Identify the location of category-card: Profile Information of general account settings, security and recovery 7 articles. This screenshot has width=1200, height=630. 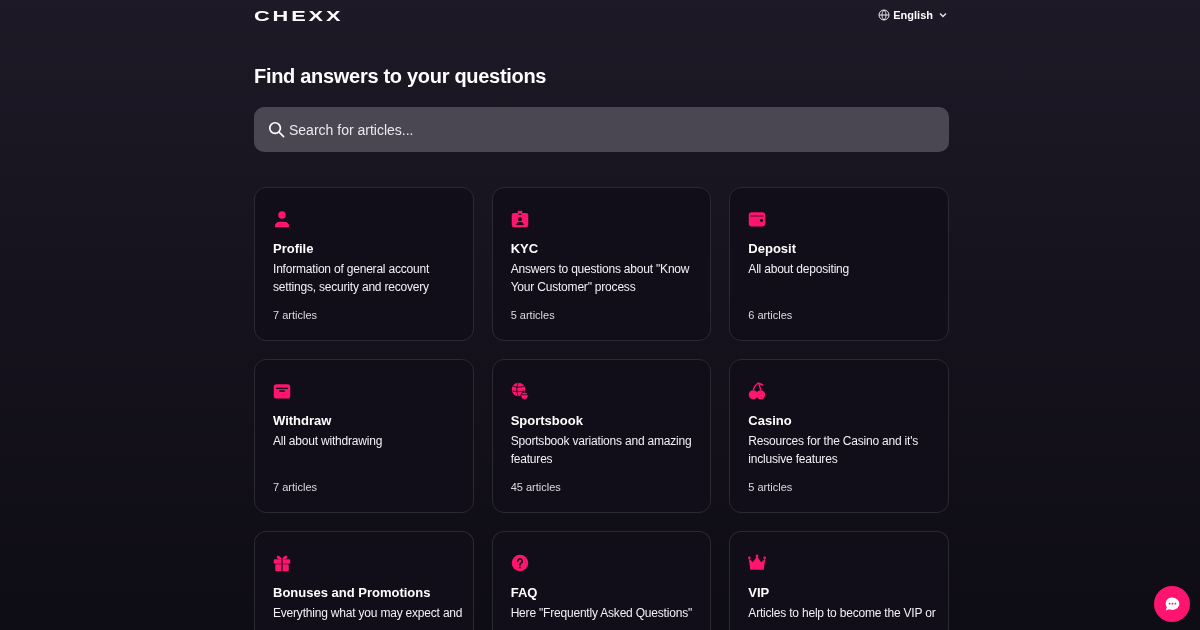
(364, 264).